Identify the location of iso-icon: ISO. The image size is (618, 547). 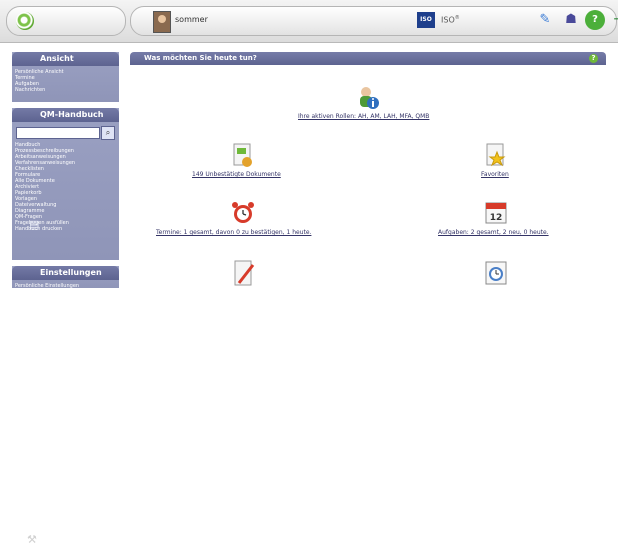
(426, 20).